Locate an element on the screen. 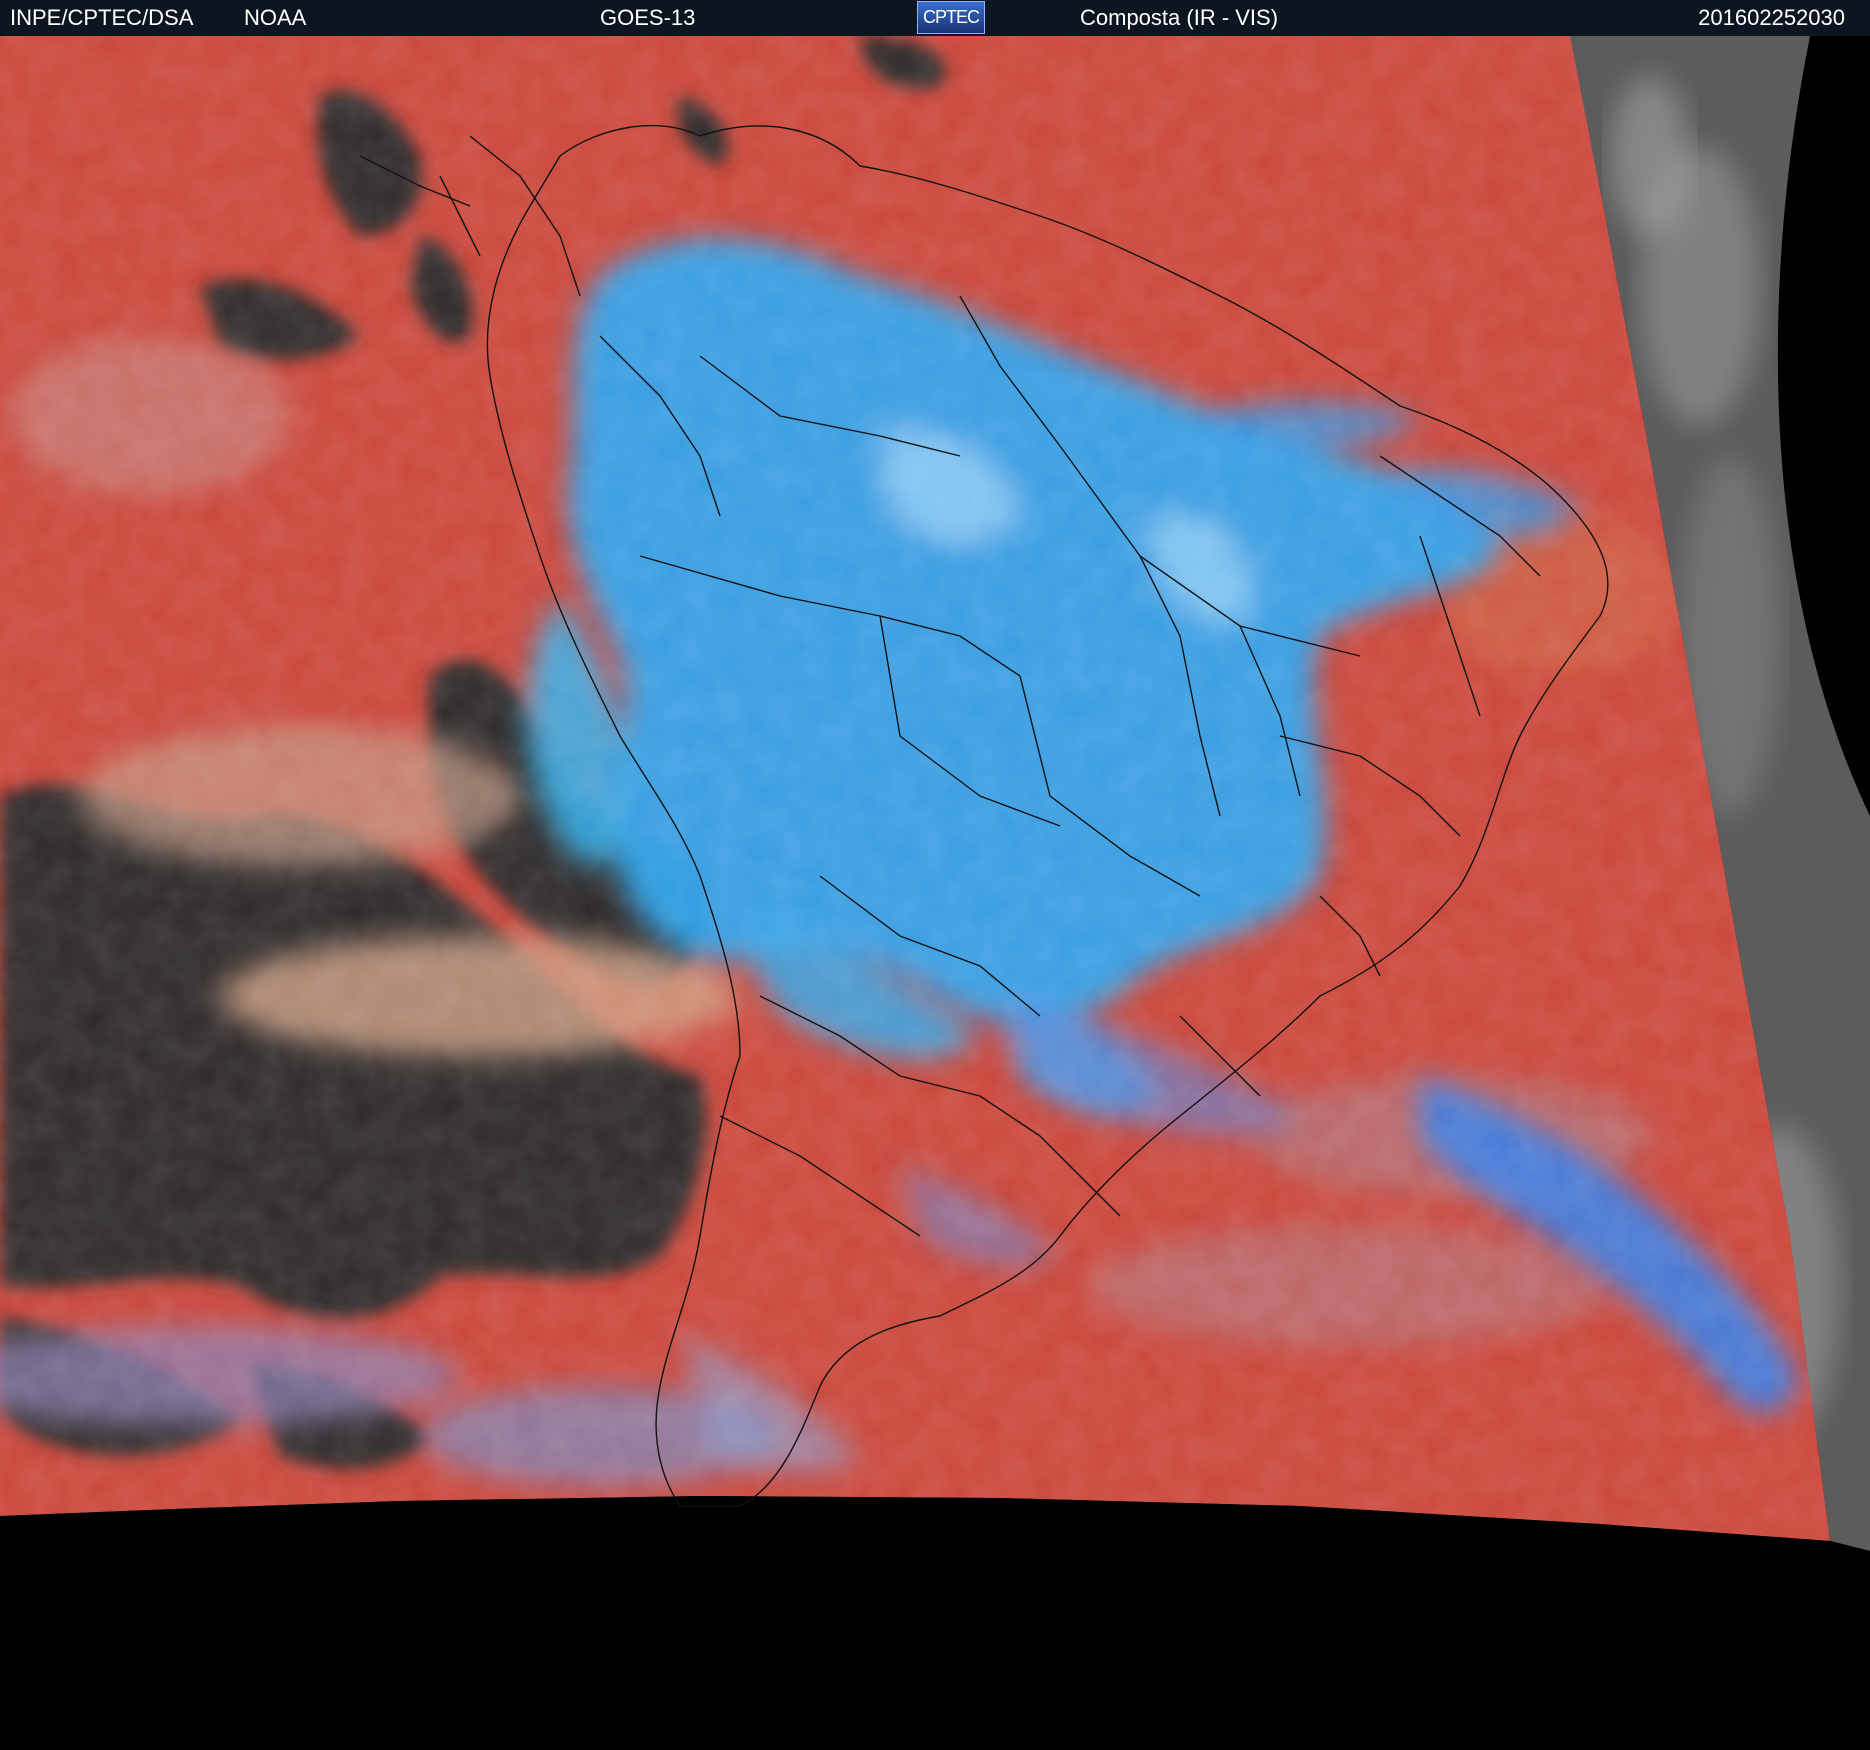  satellite-label: GOES-13 is located at coordinates (648, 17).